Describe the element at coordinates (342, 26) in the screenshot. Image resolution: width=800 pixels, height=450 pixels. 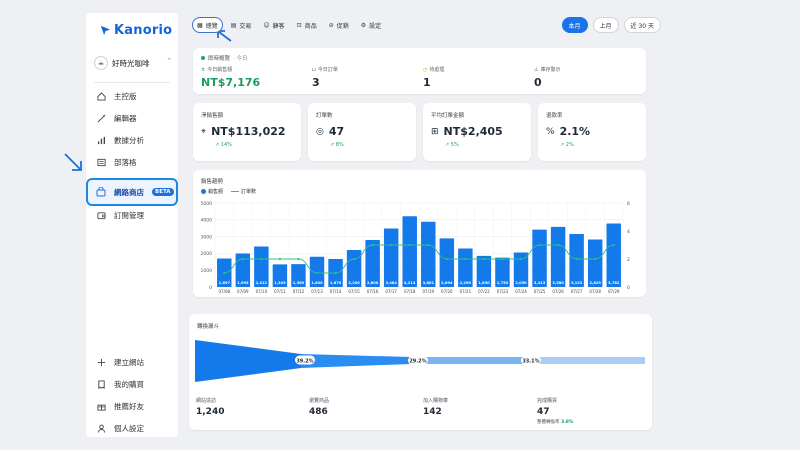
I see `tab-label: 促銷` at that location.